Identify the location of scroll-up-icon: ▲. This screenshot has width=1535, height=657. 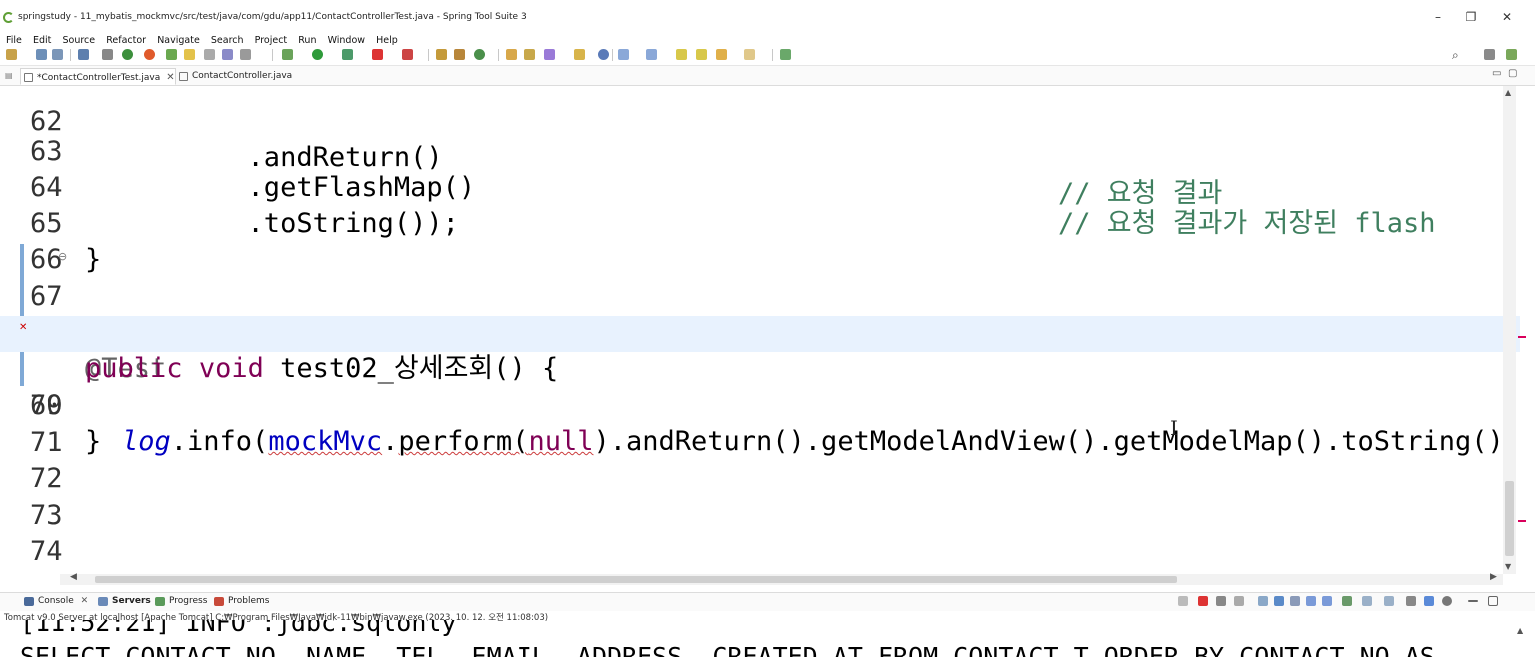
(1508, 92).